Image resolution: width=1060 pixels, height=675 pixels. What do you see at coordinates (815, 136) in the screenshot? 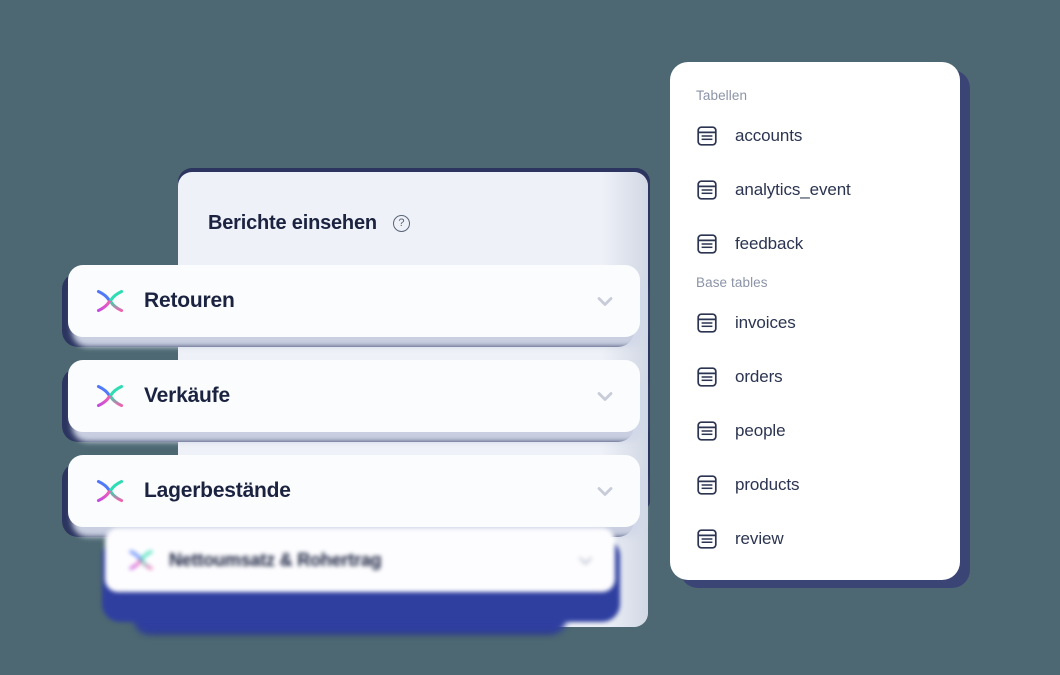
I see `dropdown-item-accounts: accounts` at bounding box center [815, 136].